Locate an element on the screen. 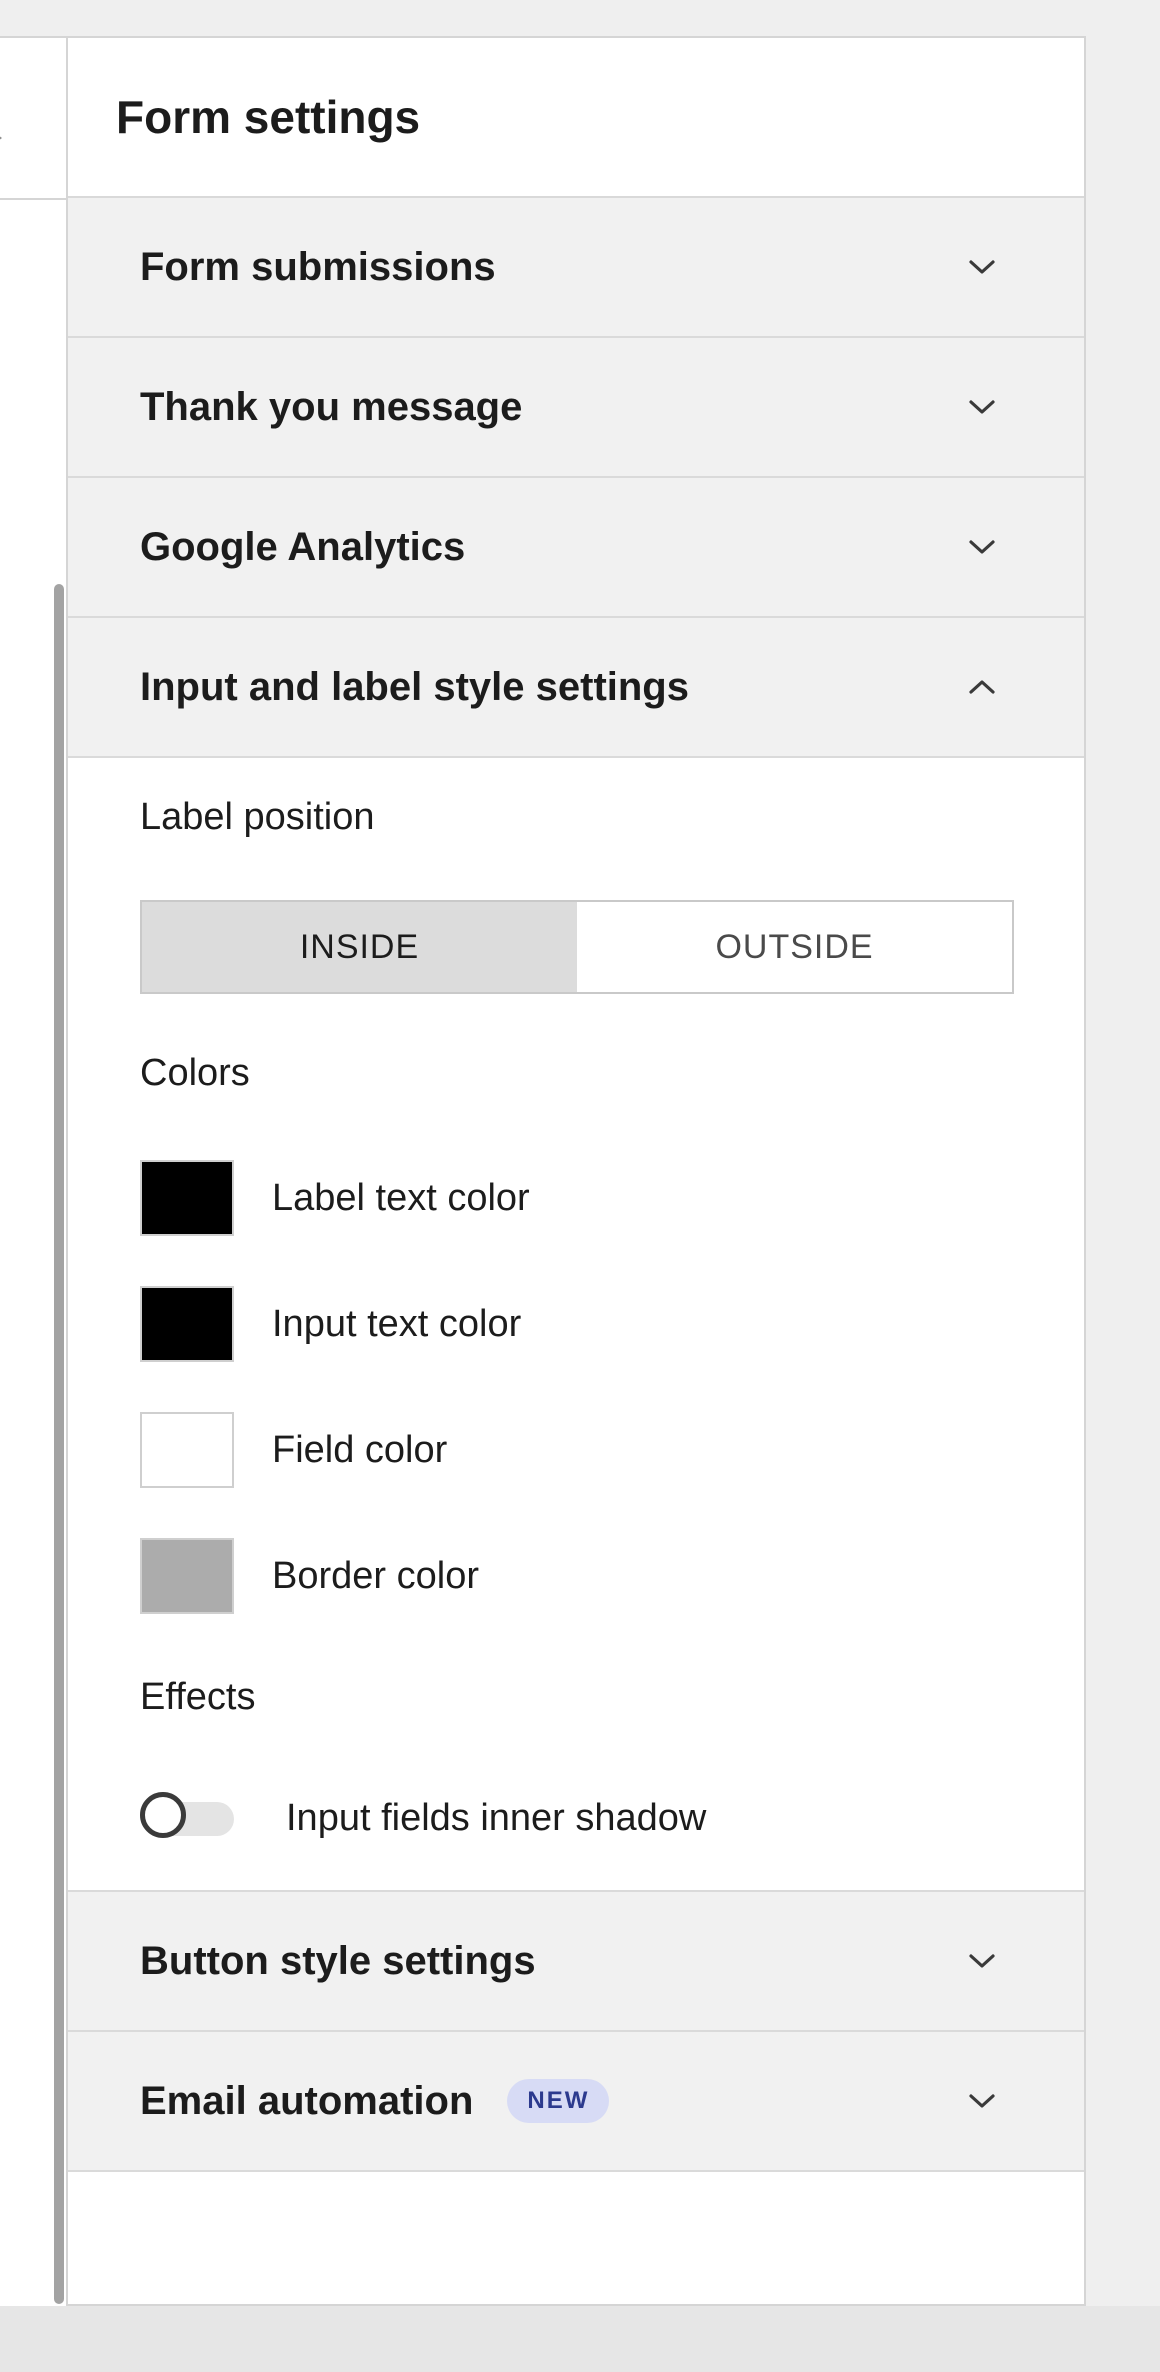 The width and height of the screenshot is (1160, 2372). section-title: Google Analytics is located at coordinates (303, 546).